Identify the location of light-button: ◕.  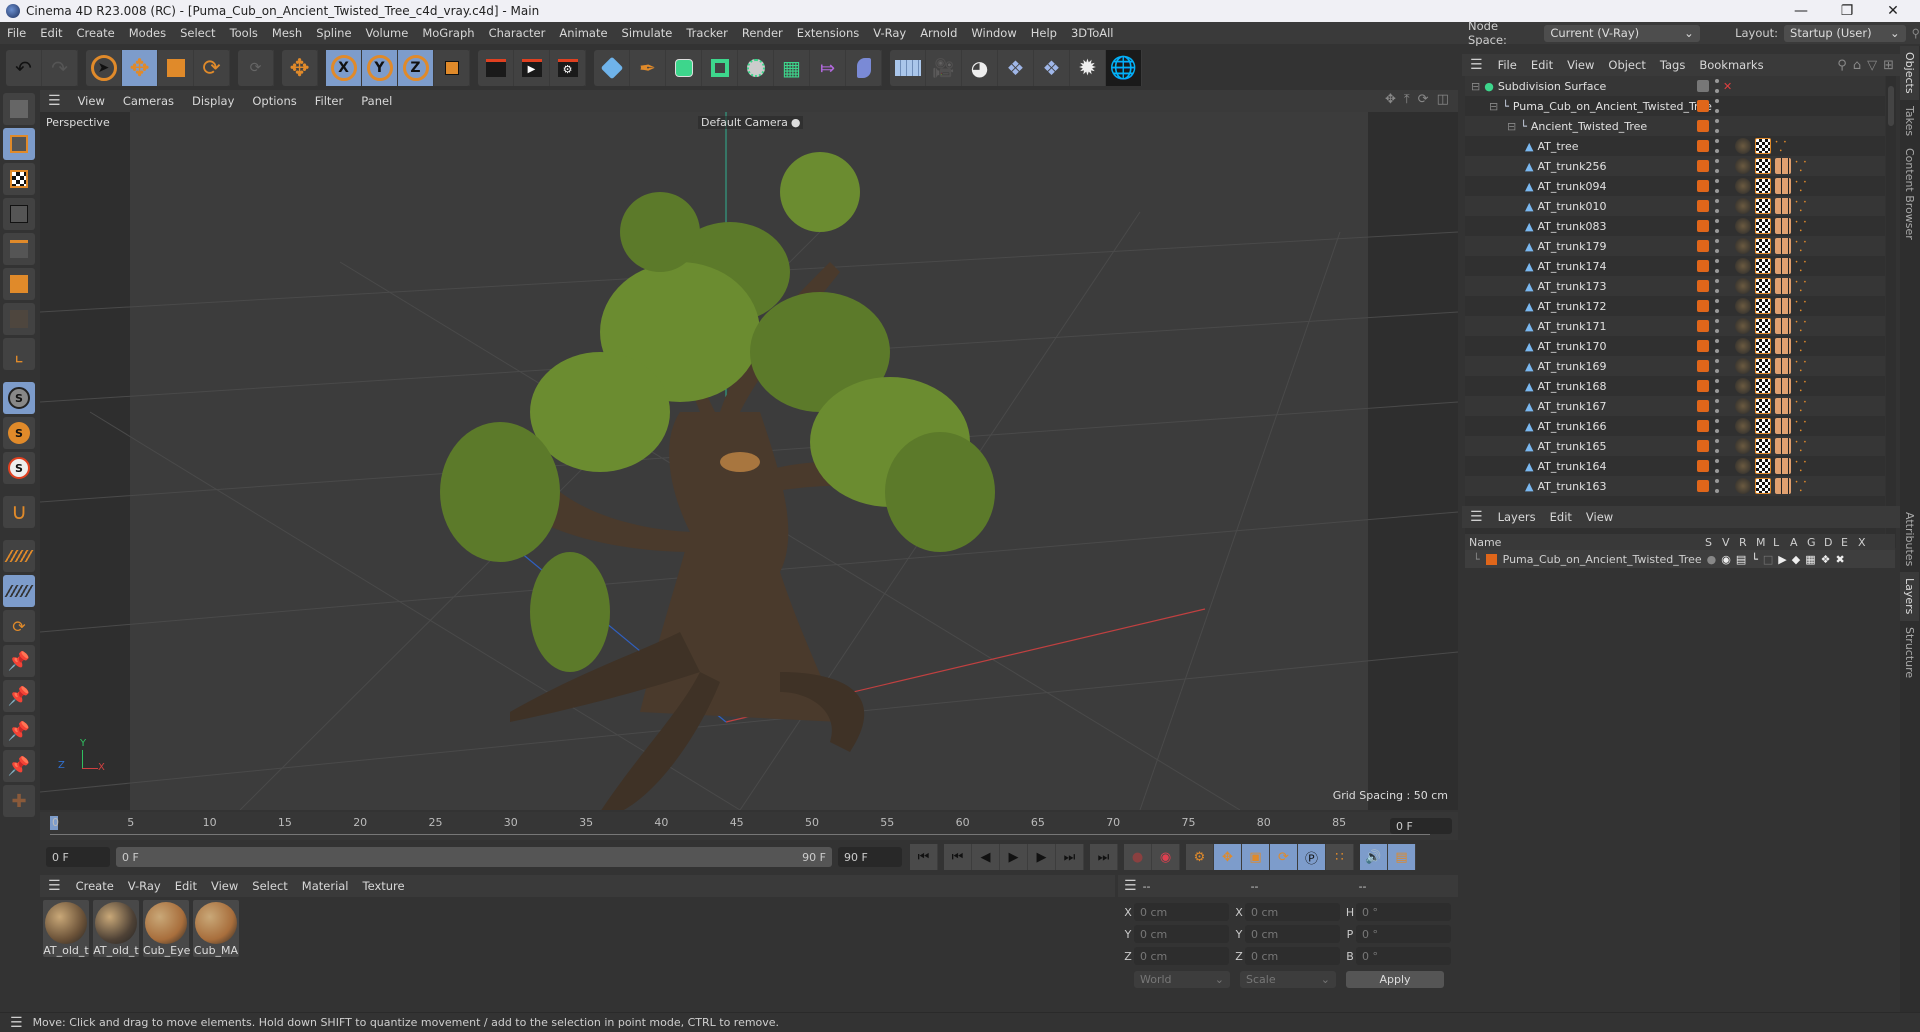
(980, 68).